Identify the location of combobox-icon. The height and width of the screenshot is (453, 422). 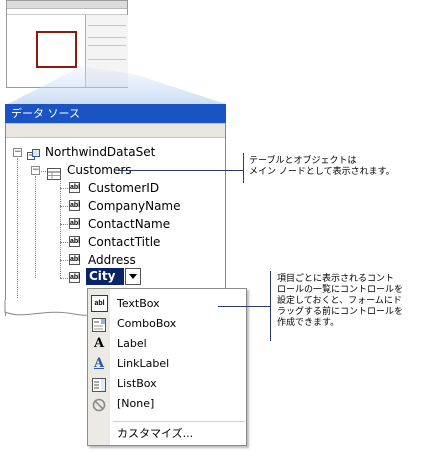
(99, 324).